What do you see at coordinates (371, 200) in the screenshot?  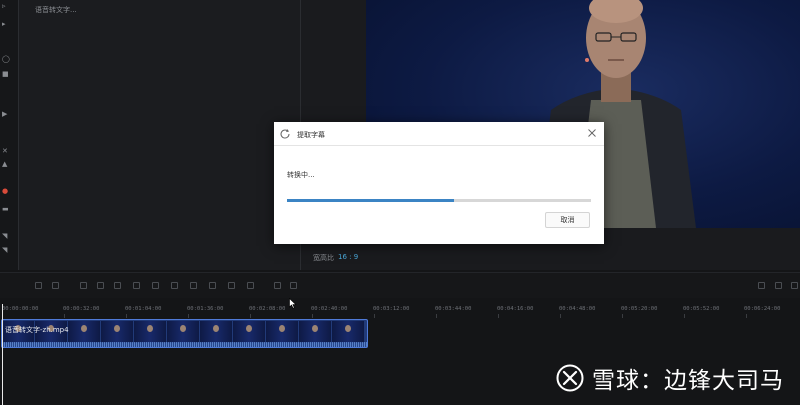 I see `progress-fill` at bounding box center [371, 200].